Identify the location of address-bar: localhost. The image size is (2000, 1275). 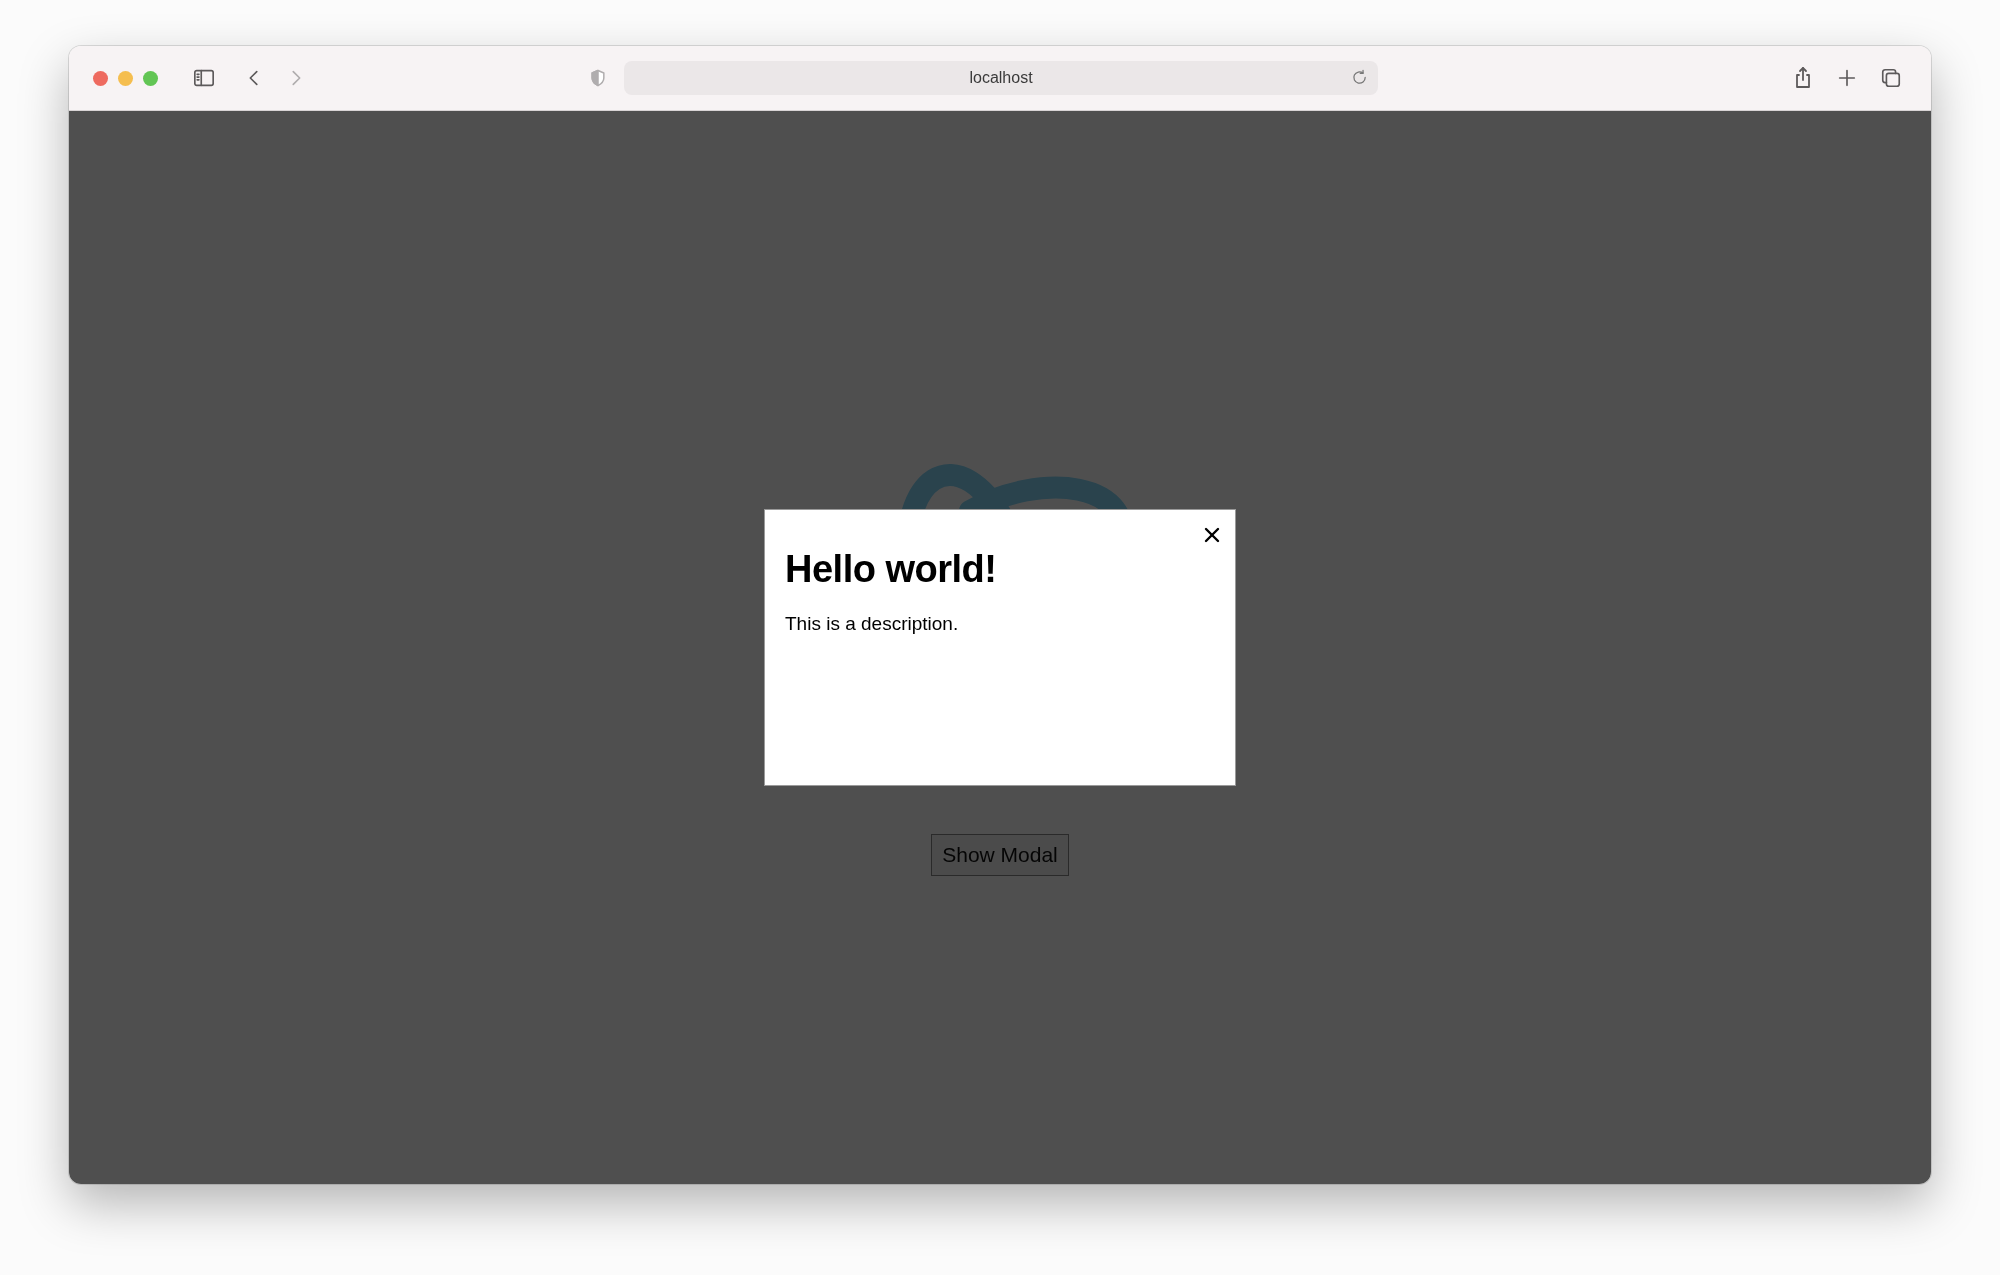
(1001, 78).